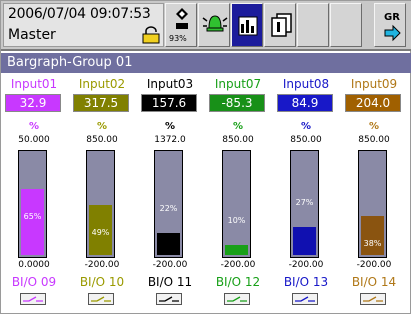 The image size is (411, 314). I want to click on bio-label: BI/O 12, so click(238, 282).